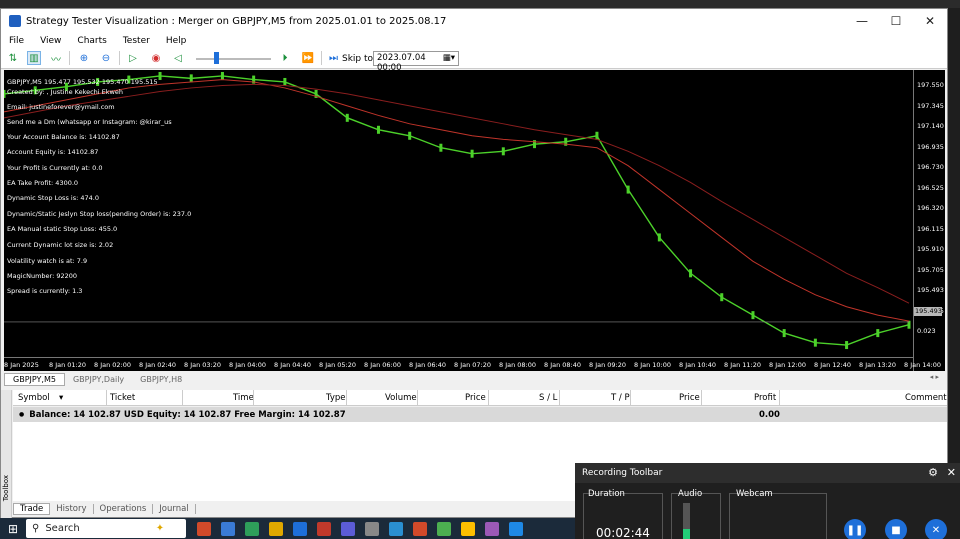 This screenshot has height=539, width=960. Describe the element at coordinates (174, 509) in the screenshot. I see `tab-journal: Journal` at that location.